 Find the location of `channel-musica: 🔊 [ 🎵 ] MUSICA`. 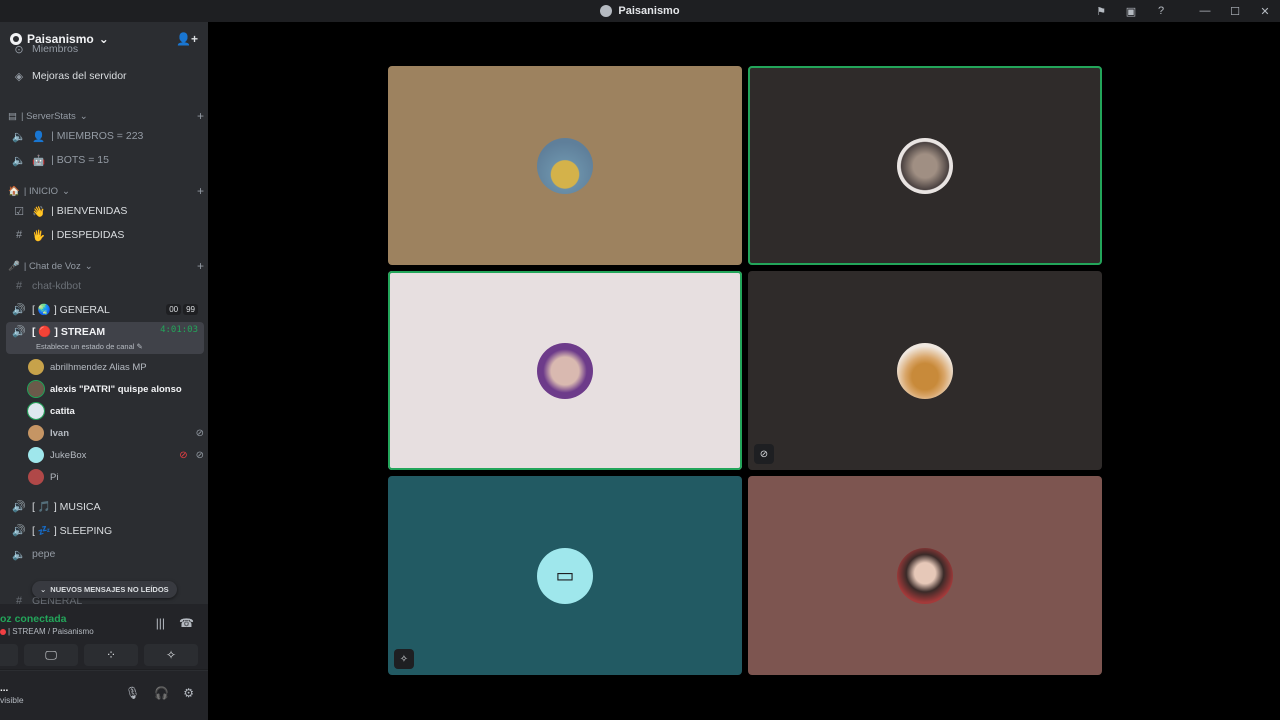

channel-musica: 🔊 [ 🎵 ] MUSICA is located at coordinates (105, 506).